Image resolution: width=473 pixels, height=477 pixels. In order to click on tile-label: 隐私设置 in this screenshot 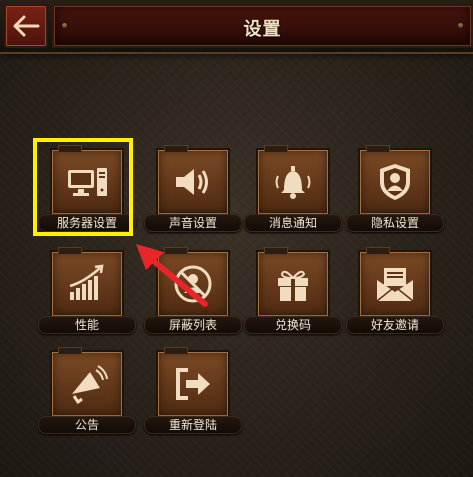, I will do `click(395, 223)`.